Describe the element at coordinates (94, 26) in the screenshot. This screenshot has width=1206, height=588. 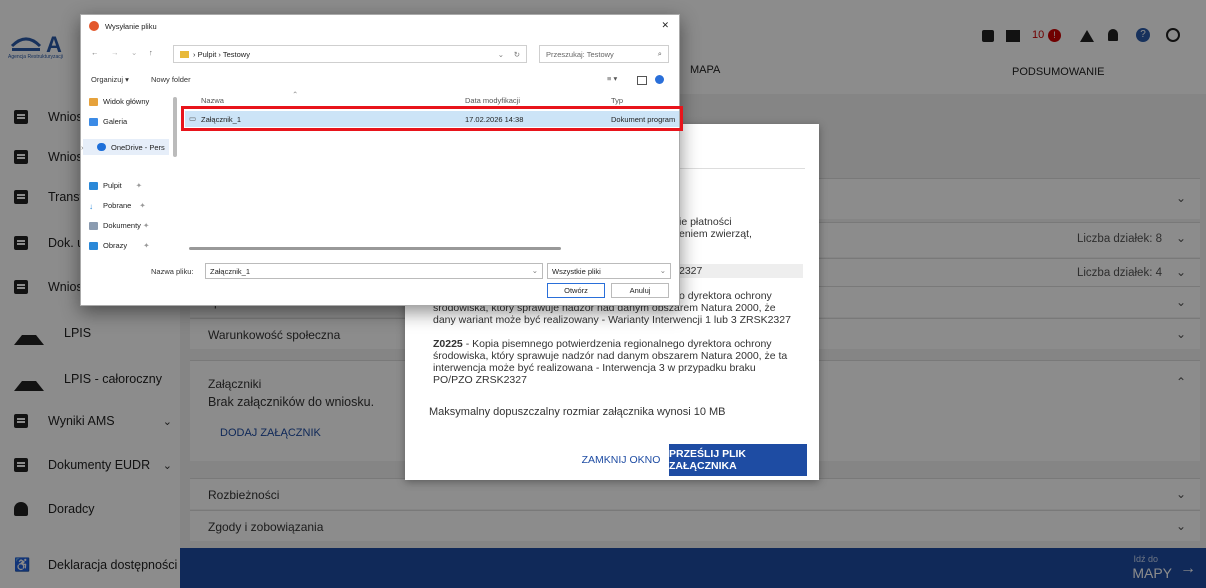
I see `browser-icon` at that location.